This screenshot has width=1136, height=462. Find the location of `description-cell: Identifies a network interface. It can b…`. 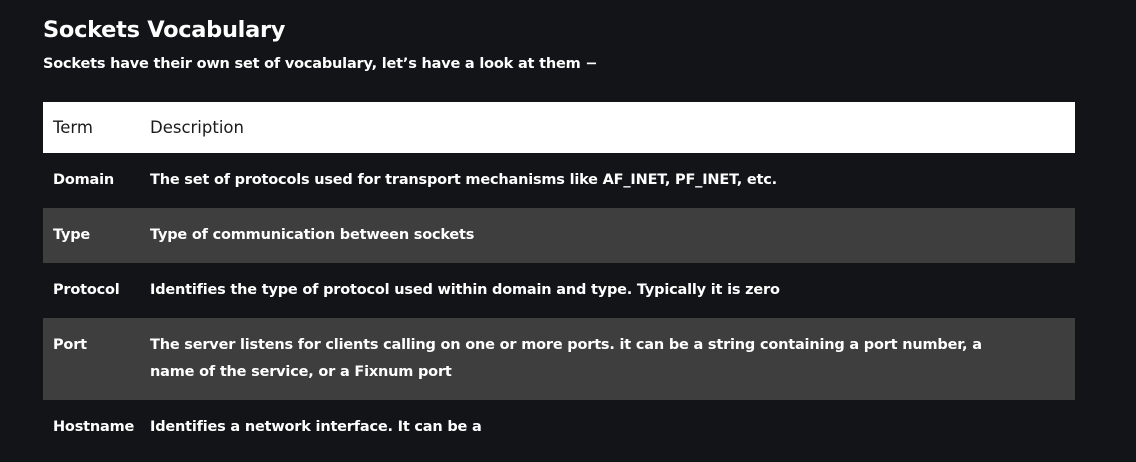

description-cell: Identifies a network interface. It can b… is located at coordinates (607, 427).